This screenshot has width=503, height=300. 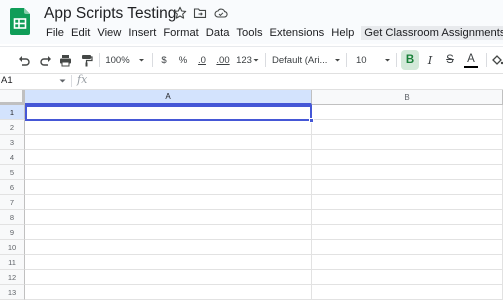 I want to click on fx-icon: fx, so click(x=82, y=79).